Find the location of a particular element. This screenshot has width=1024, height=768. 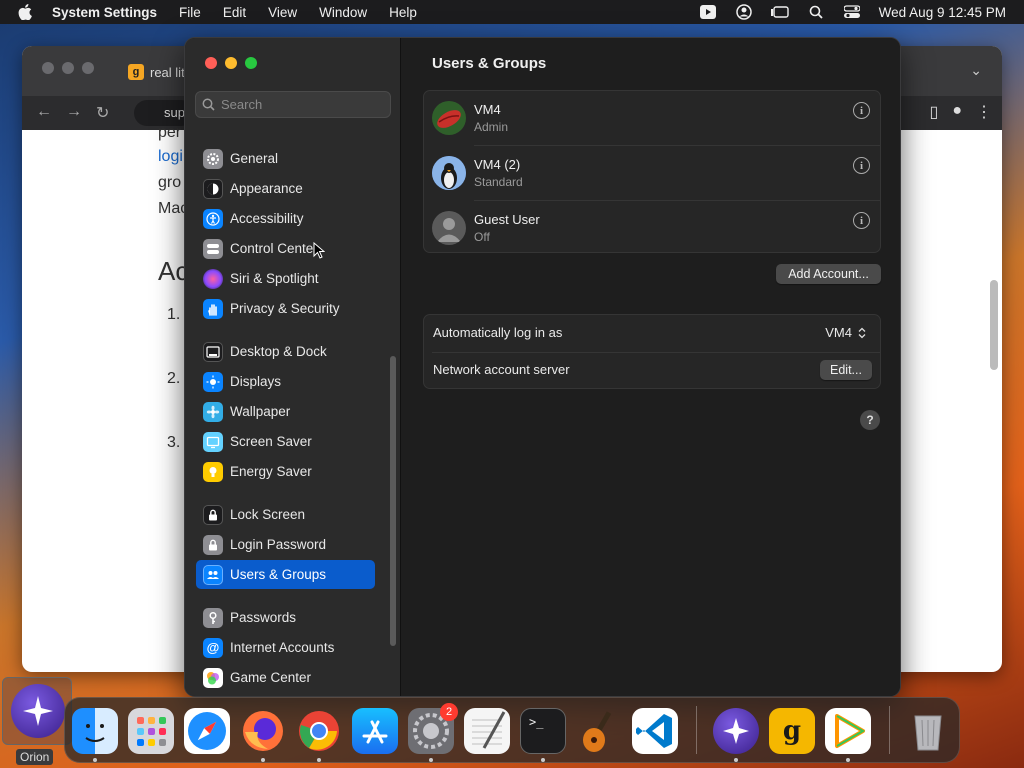

dock-firefox-icon is located at coordinates (263, 731).